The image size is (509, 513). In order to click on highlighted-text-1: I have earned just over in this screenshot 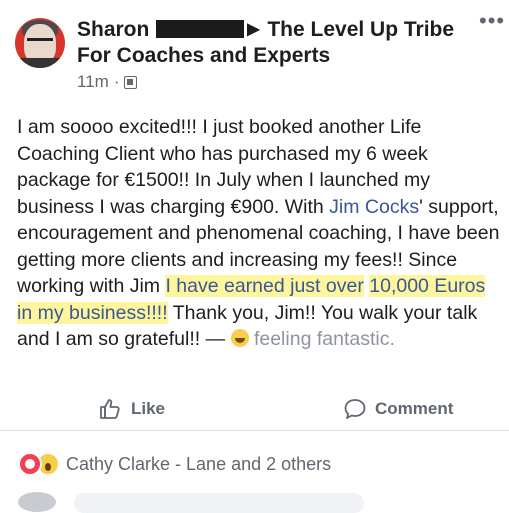, I will do `click(264, 286)`.